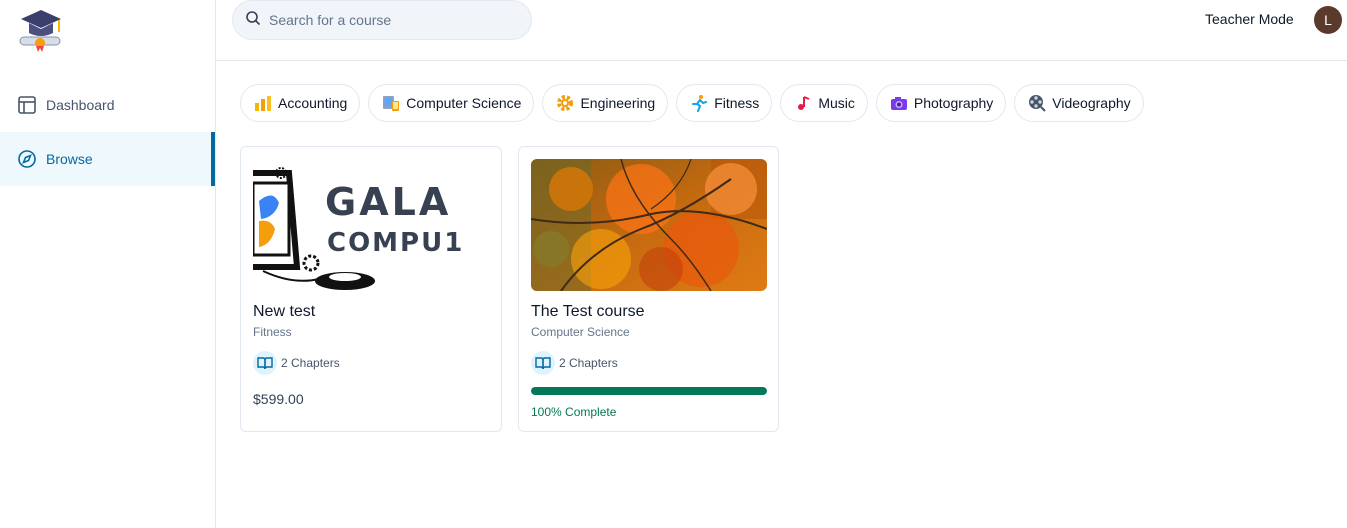 The height and width of the screenshot is (528, 1347). I want to click on category-label: Accounting, so click(313, 103).